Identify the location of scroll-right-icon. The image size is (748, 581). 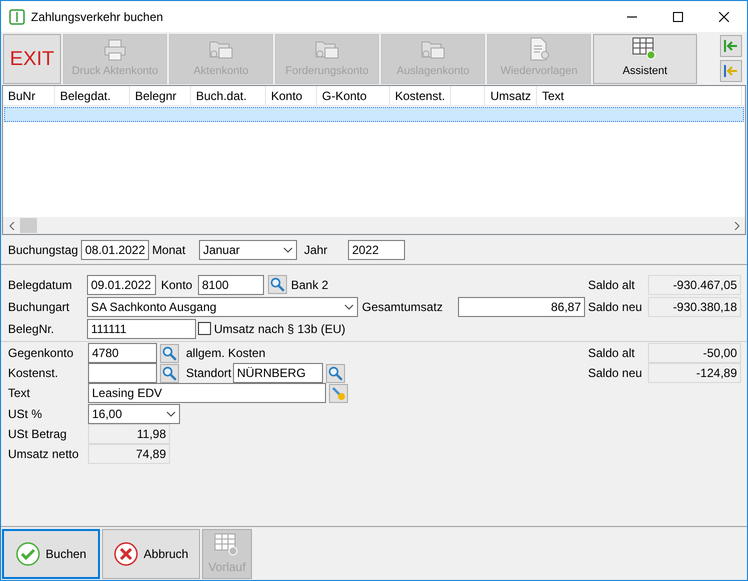
(737, 226).